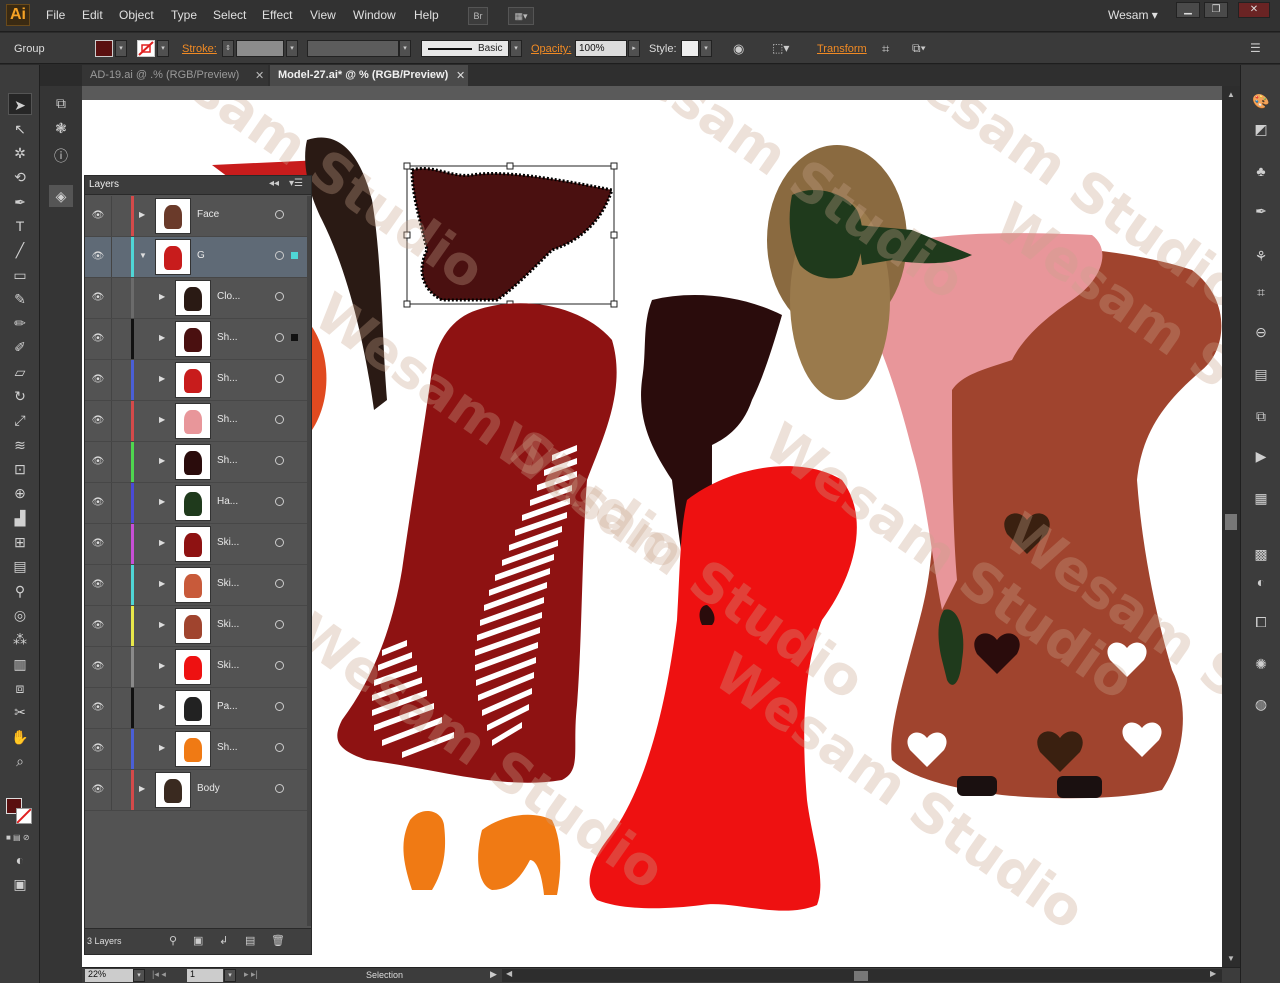 The height and width of the screenshot is (983, 1280). I want to click on layer-name: G, so click(227, 255).